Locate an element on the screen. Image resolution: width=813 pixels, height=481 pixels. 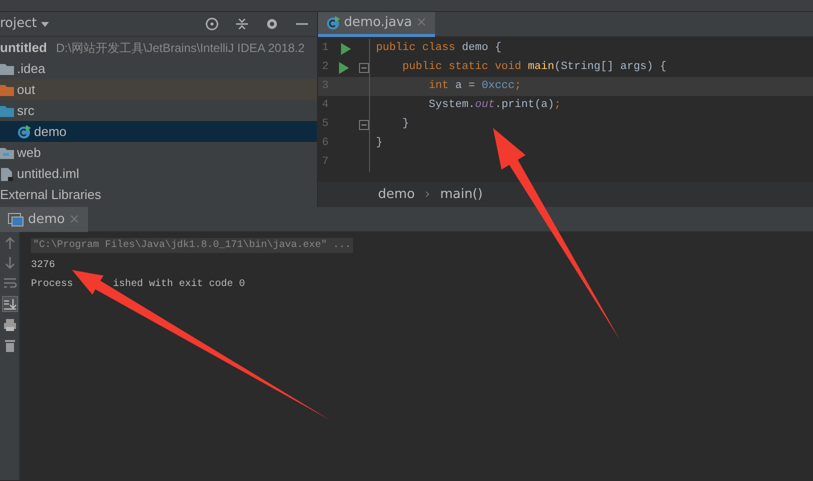
line-number: 5 is located at coordinates (325, 124).